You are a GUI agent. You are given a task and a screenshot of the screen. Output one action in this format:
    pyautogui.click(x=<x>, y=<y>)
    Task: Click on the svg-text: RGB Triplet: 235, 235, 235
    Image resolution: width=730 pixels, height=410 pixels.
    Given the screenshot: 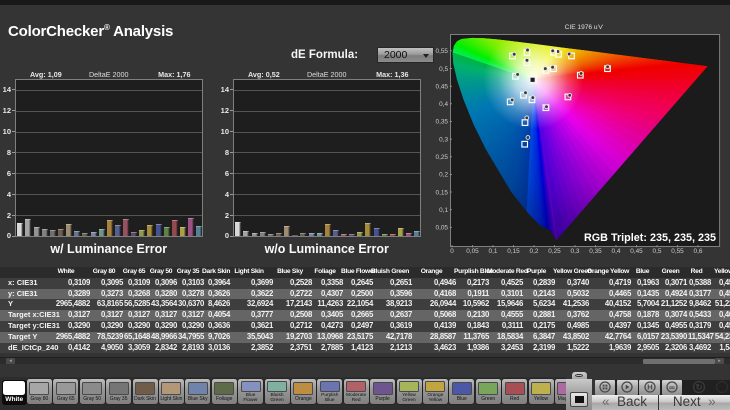 What is the action you would take?
    pyautogui.click(x=650, y=238)
    